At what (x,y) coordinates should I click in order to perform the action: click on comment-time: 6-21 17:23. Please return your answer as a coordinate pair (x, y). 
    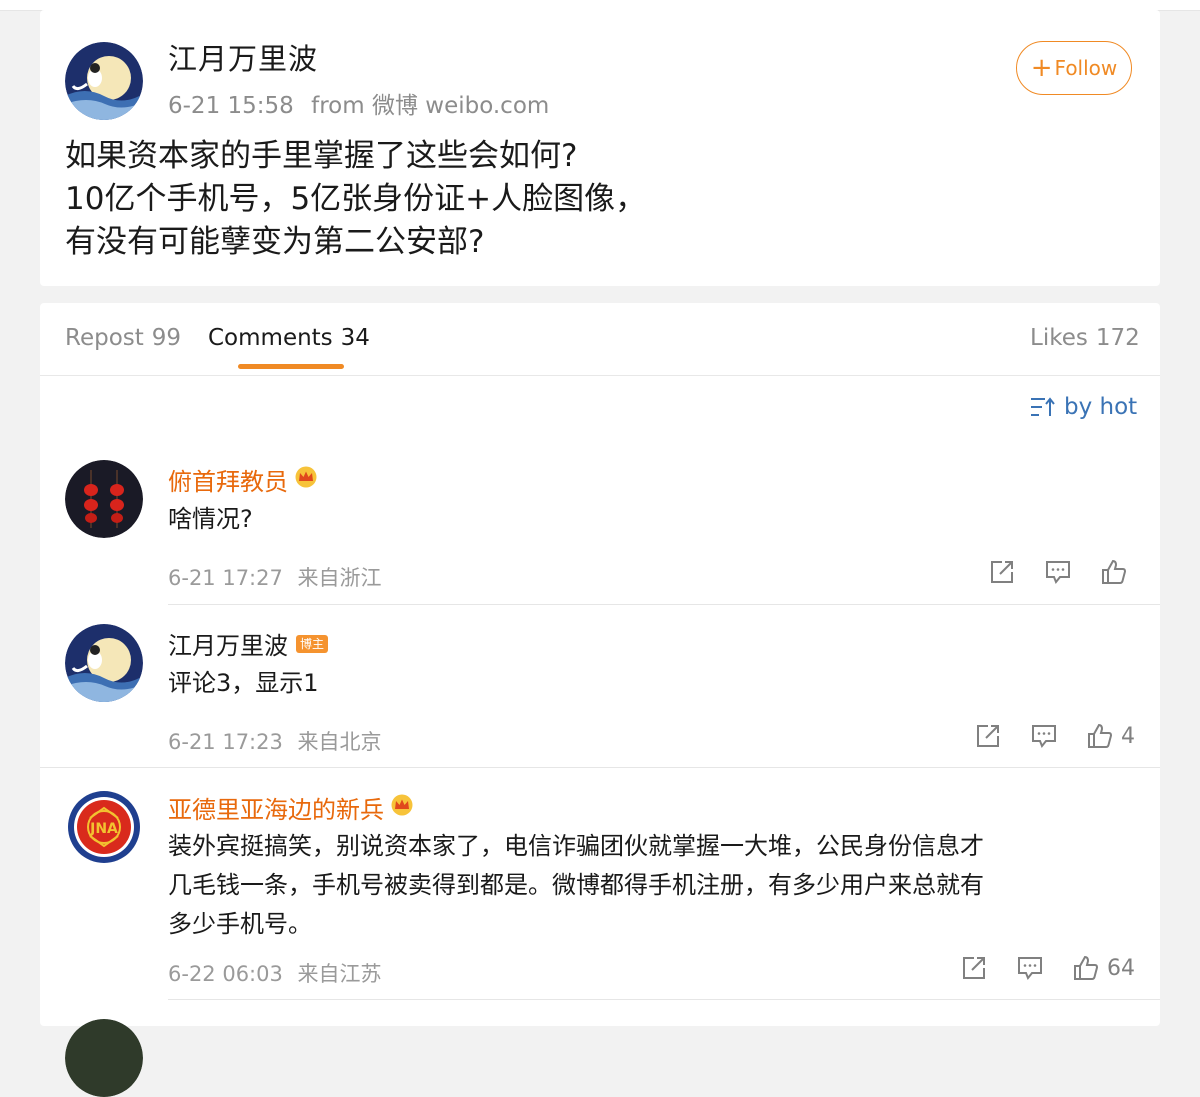
    Looking at the image, I should click on (225, 742).